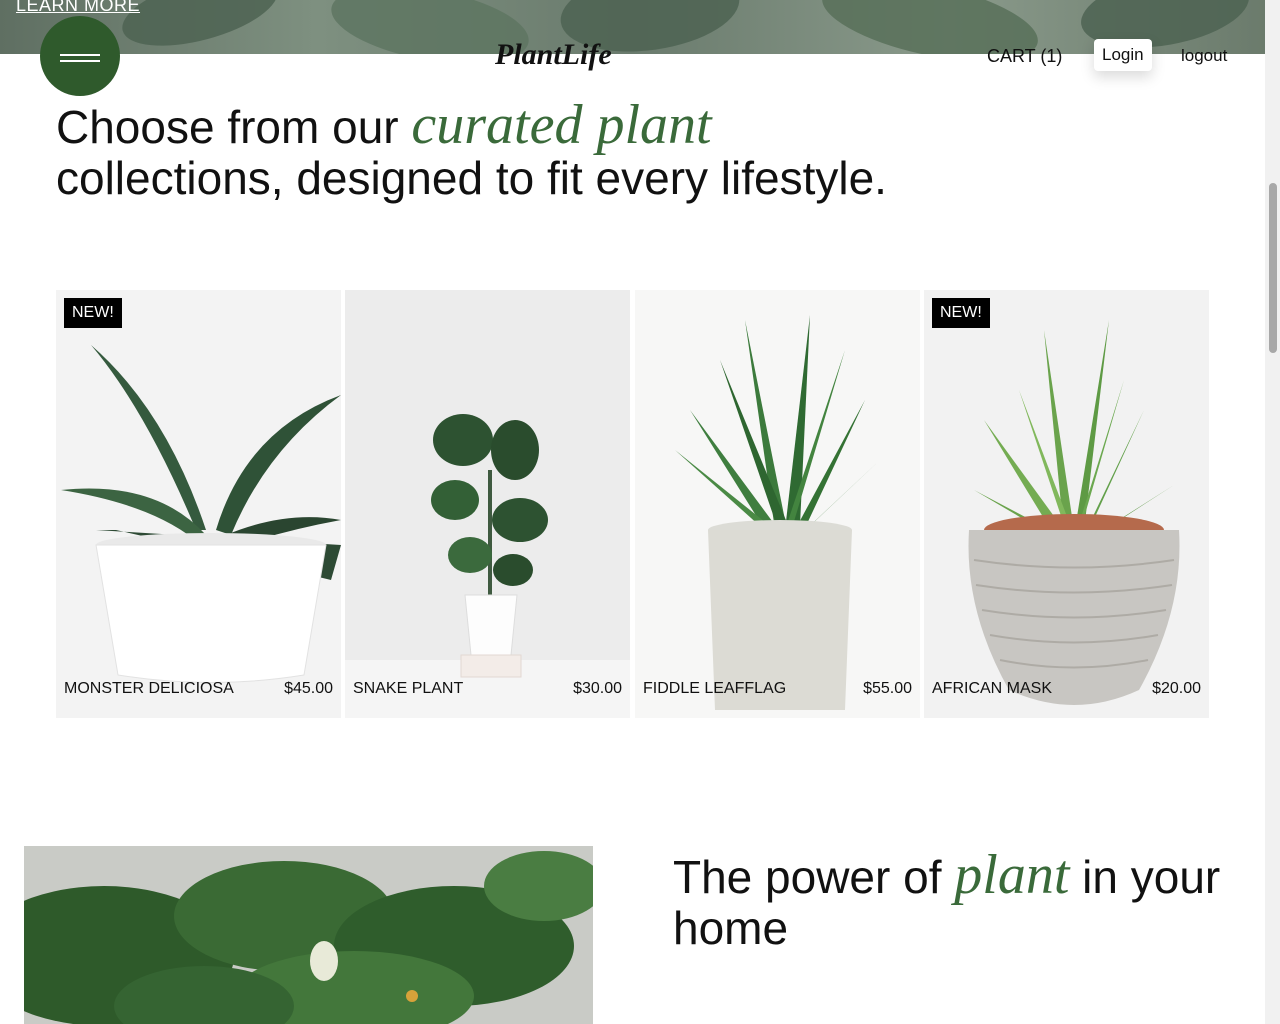  What do you see at coordinates (200, 27) in the screenshot?
I see `leaf-shape` at bounding box center [200, 27].